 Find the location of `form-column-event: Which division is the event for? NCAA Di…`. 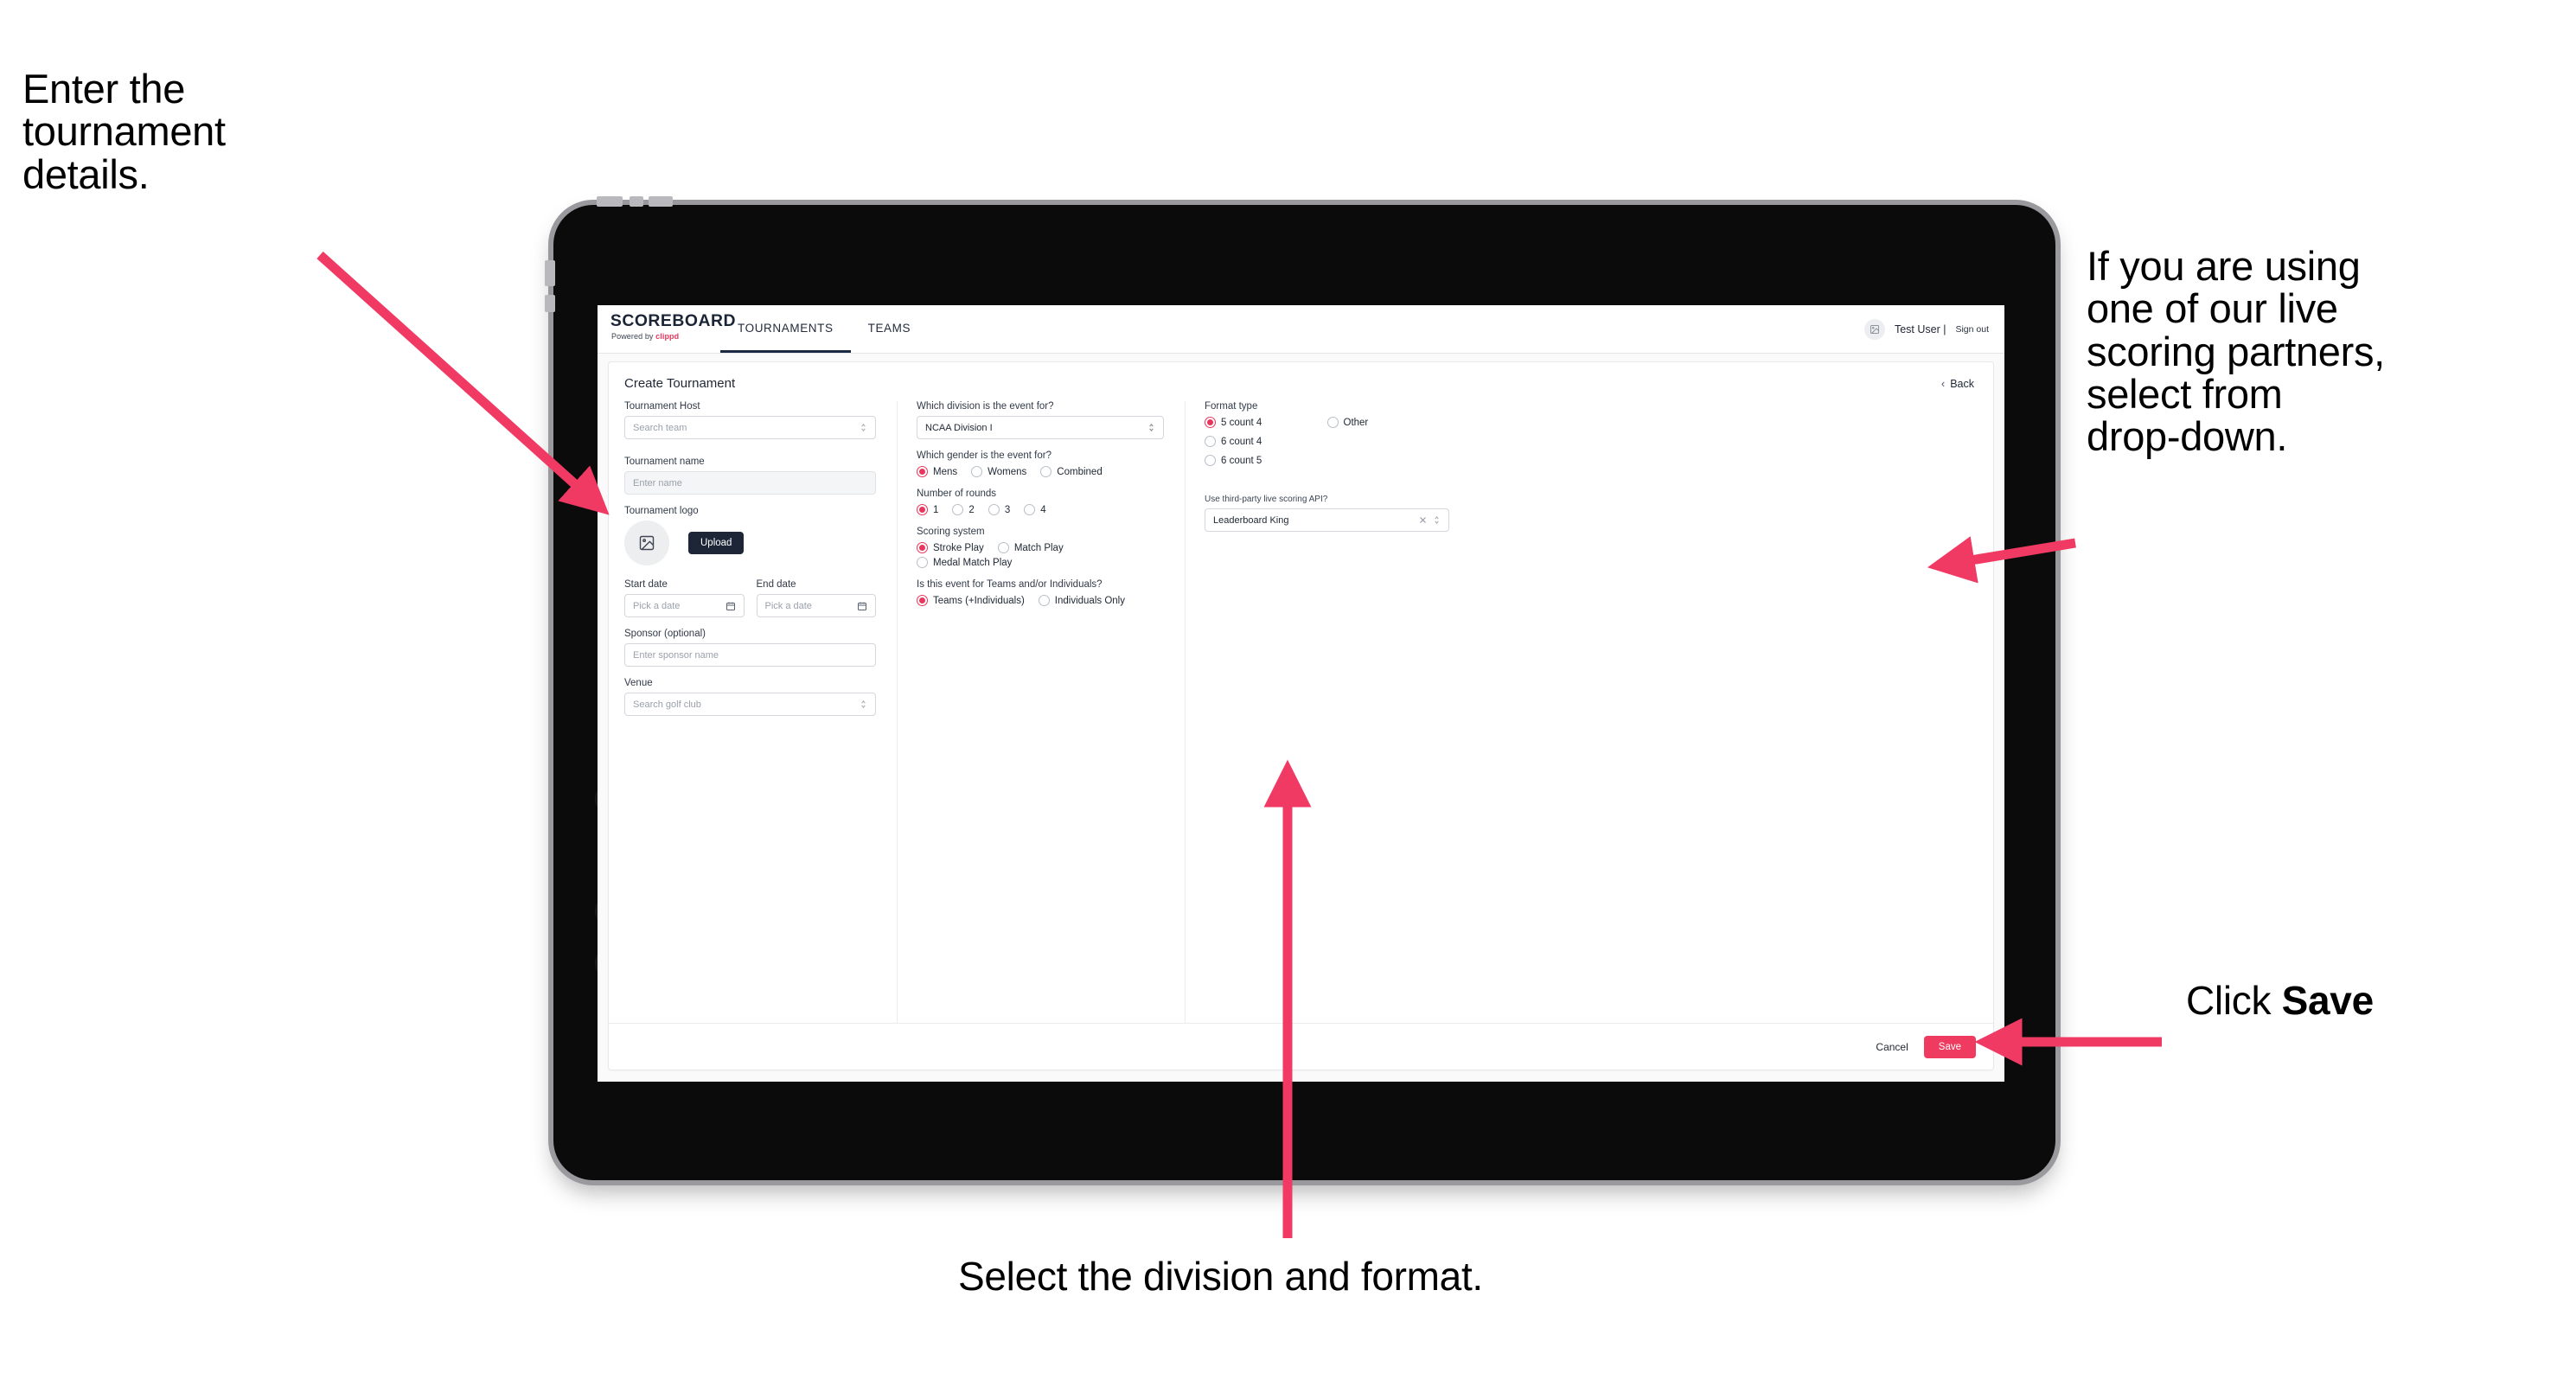

form-column-event: Which division is the event for? NCAA Di… is located at coordinates (1041, 712).